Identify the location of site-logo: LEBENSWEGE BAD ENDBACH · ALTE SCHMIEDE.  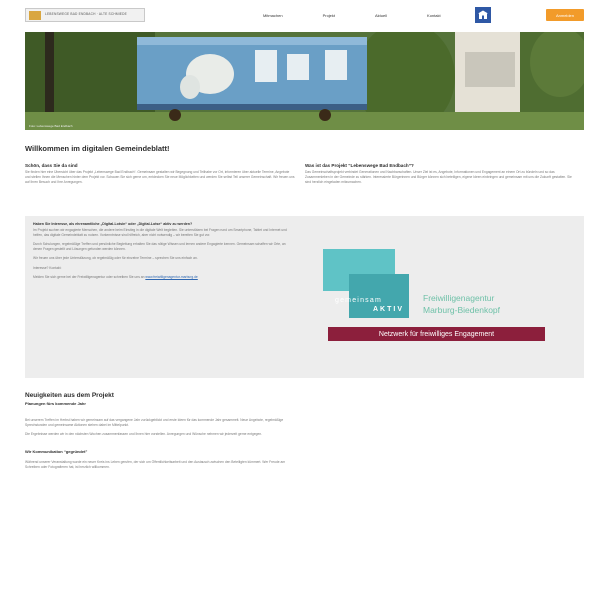
(85, 15).